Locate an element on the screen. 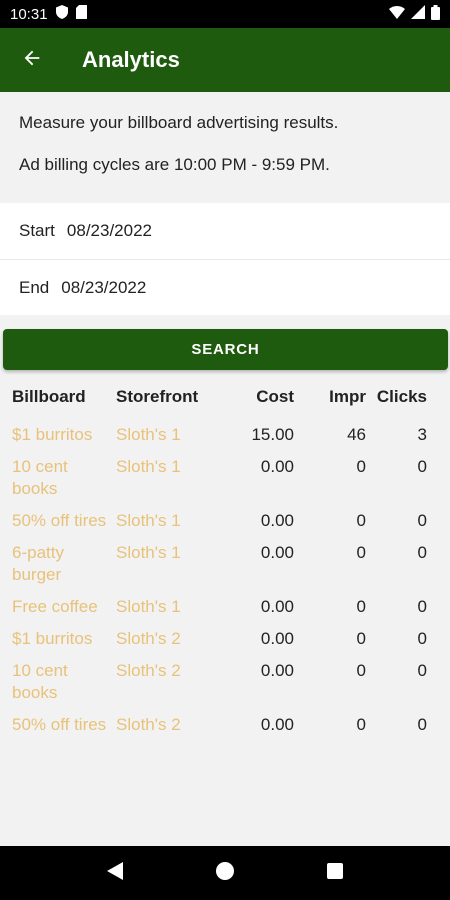 The height and width of the screenshot is (900, 450). column-header-clicks: Clicks is located at coordinates (401, 396).